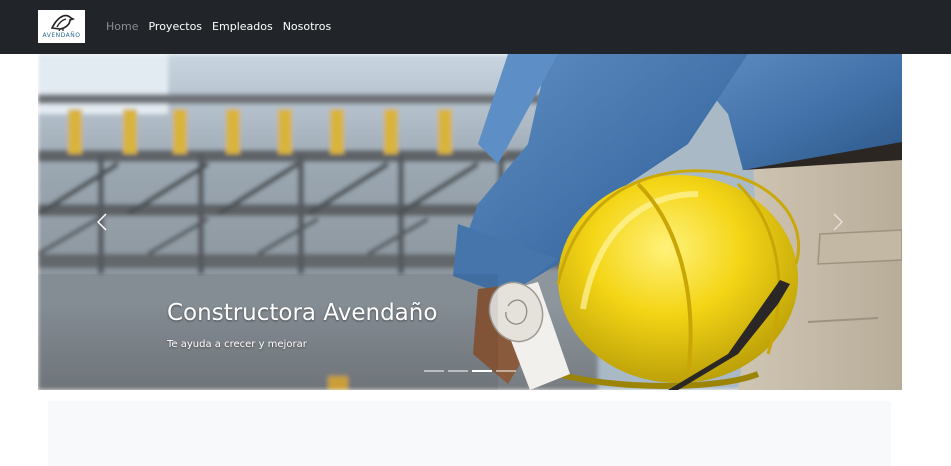 The height and width of the screenshot is (466, 951). What do you see at coordinates (838, 222) in the screenshot?
I see `chevron-right-icon` at bounding box center [838, 222].